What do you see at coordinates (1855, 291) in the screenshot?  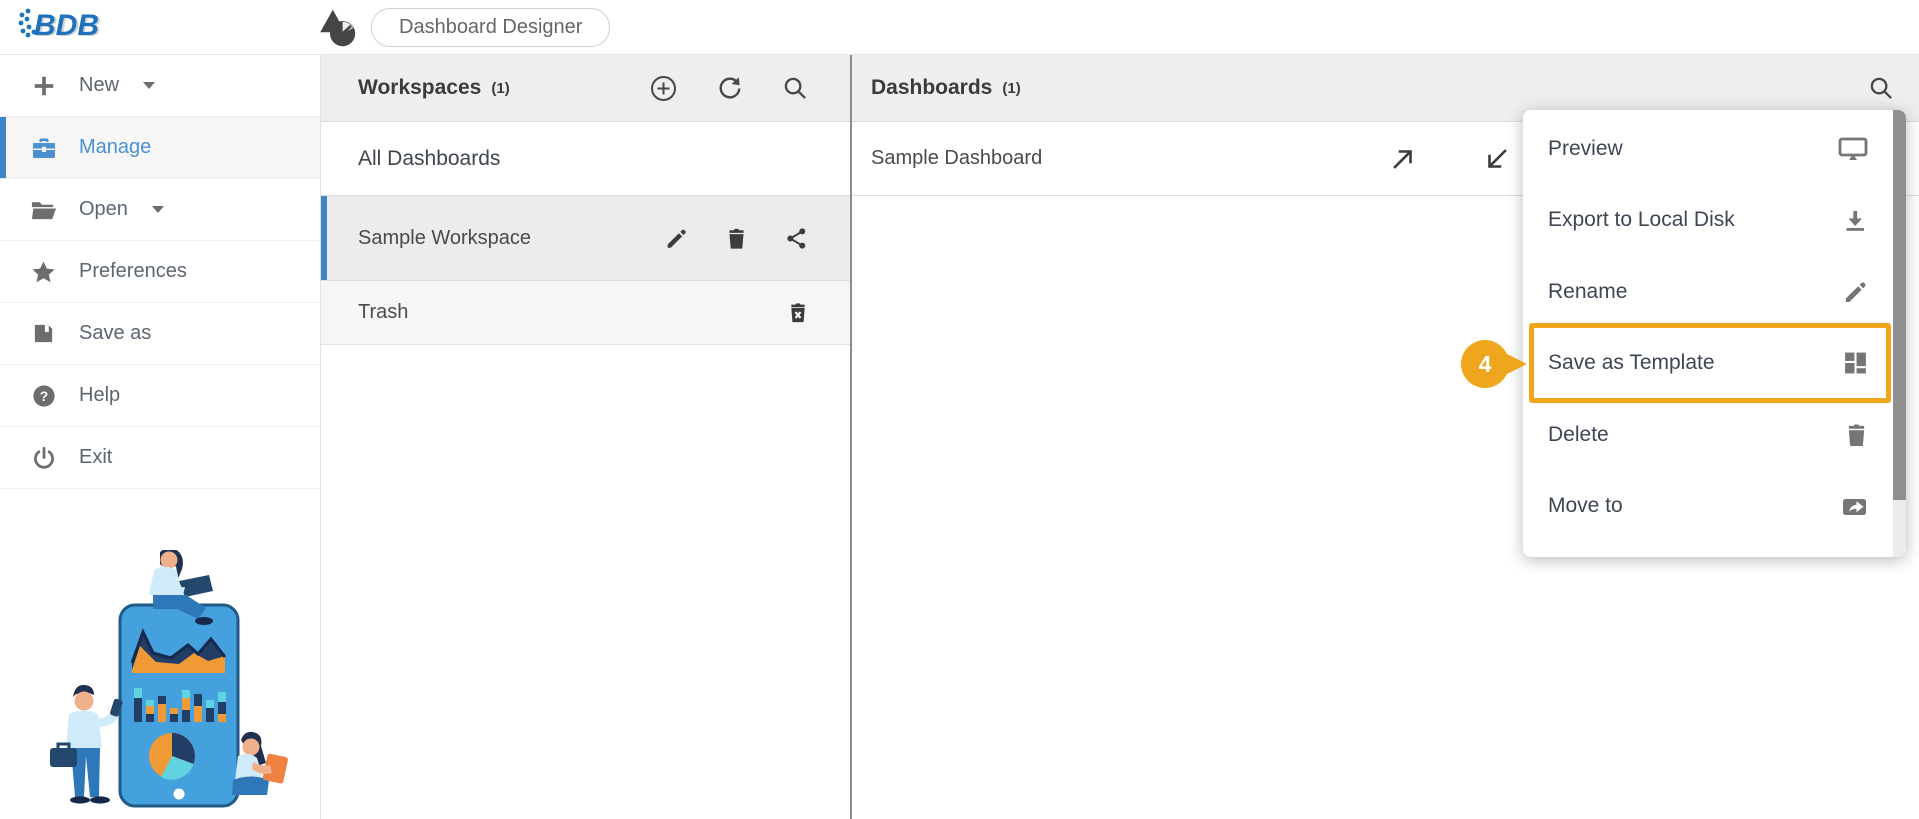 I see `pencil-icon` at bounding box center [1855, 291].